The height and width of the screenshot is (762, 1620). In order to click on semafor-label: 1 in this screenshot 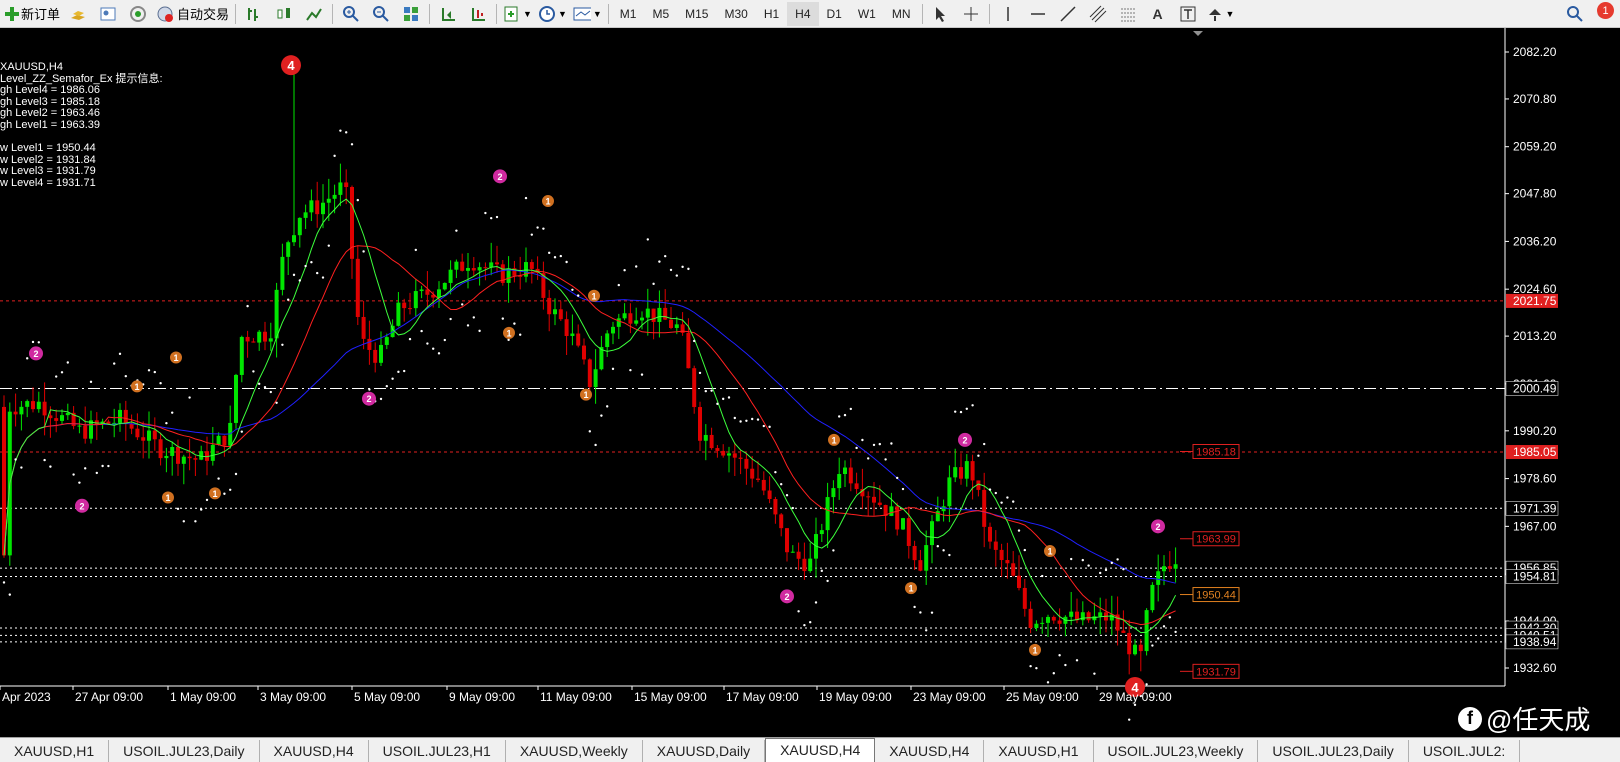, I will do `click(1034, 650)`.